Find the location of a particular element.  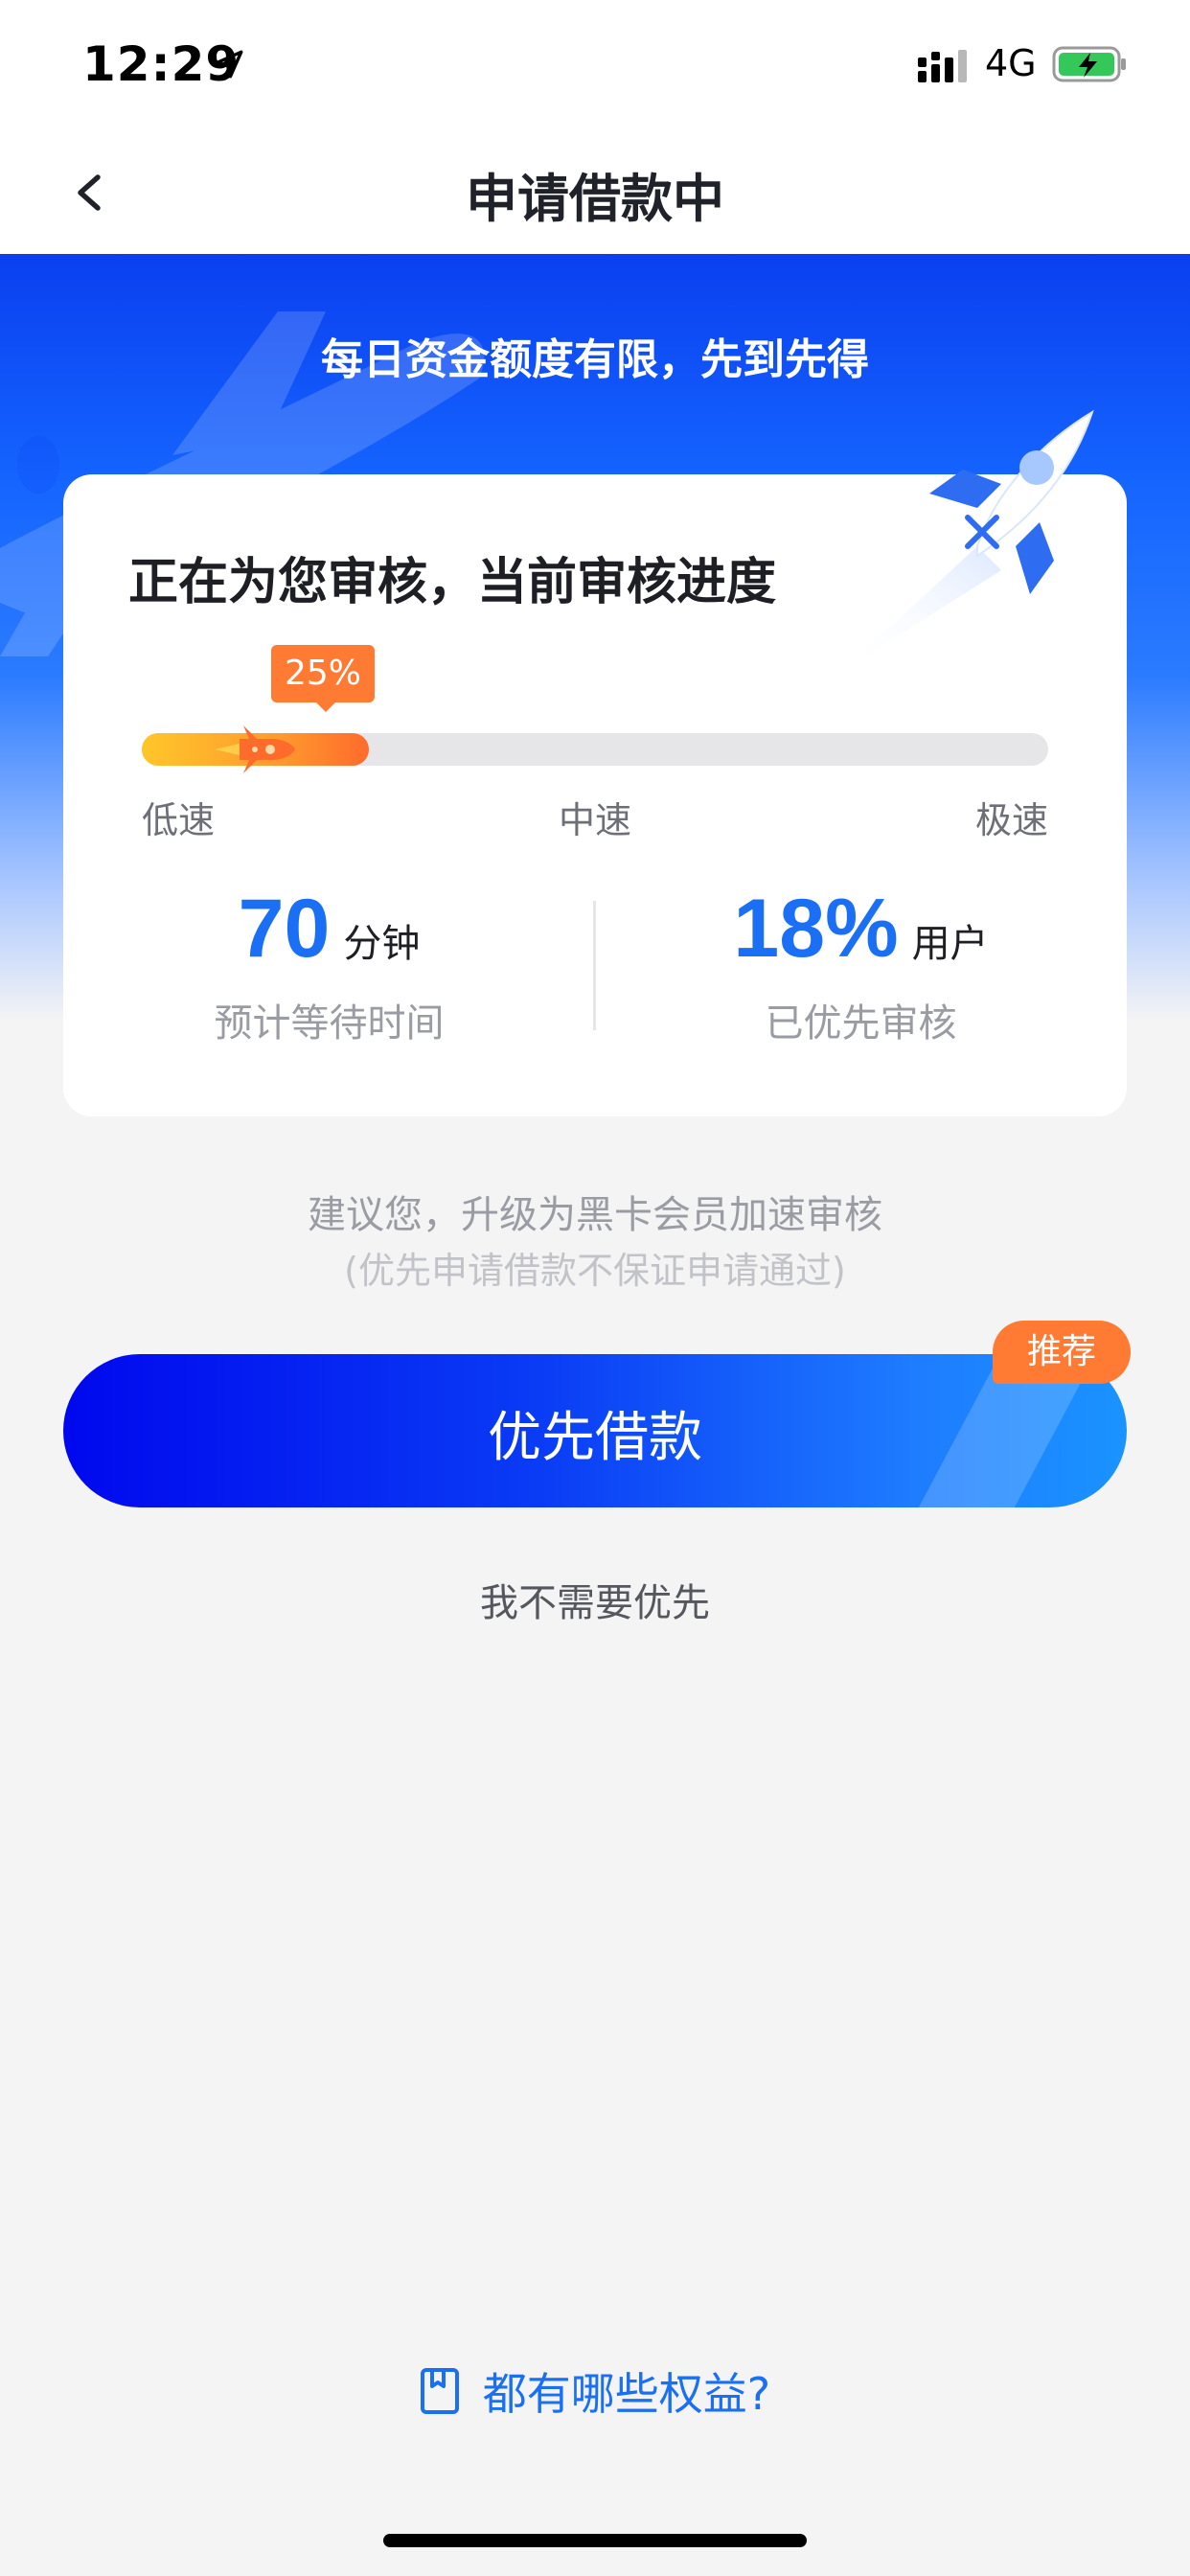

upgrade-disclaimer: (优先申请借款不保证申请通过) is located at coordinates (595, 1271).